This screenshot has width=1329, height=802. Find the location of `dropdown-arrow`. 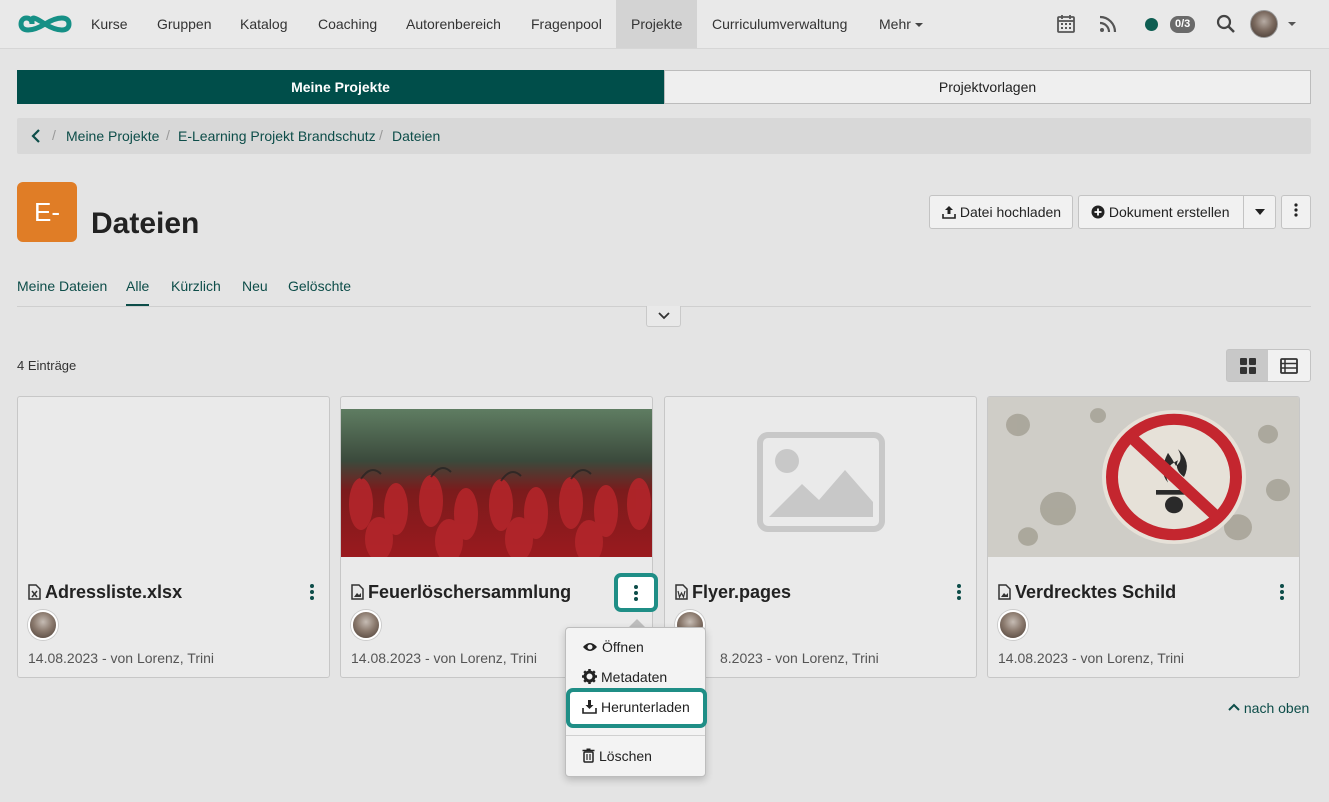

dropdown-arrow is located at coordinates (637, 623).